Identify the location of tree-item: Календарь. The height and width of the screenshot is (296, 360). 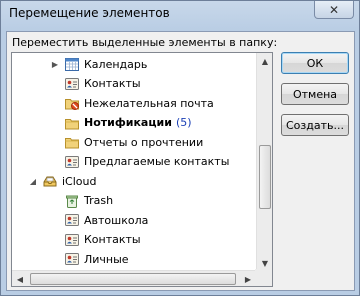
(105, 64).